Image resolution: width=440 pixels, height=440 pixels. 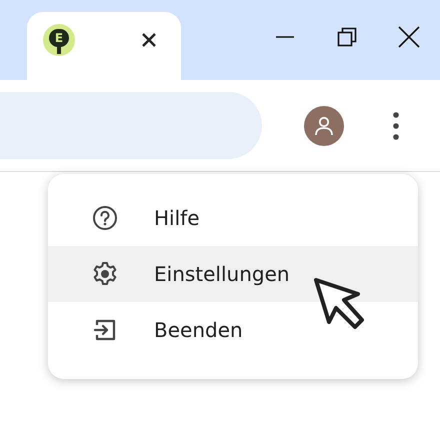 I want to click on logo-letter: E, so click(x=59, y=38).